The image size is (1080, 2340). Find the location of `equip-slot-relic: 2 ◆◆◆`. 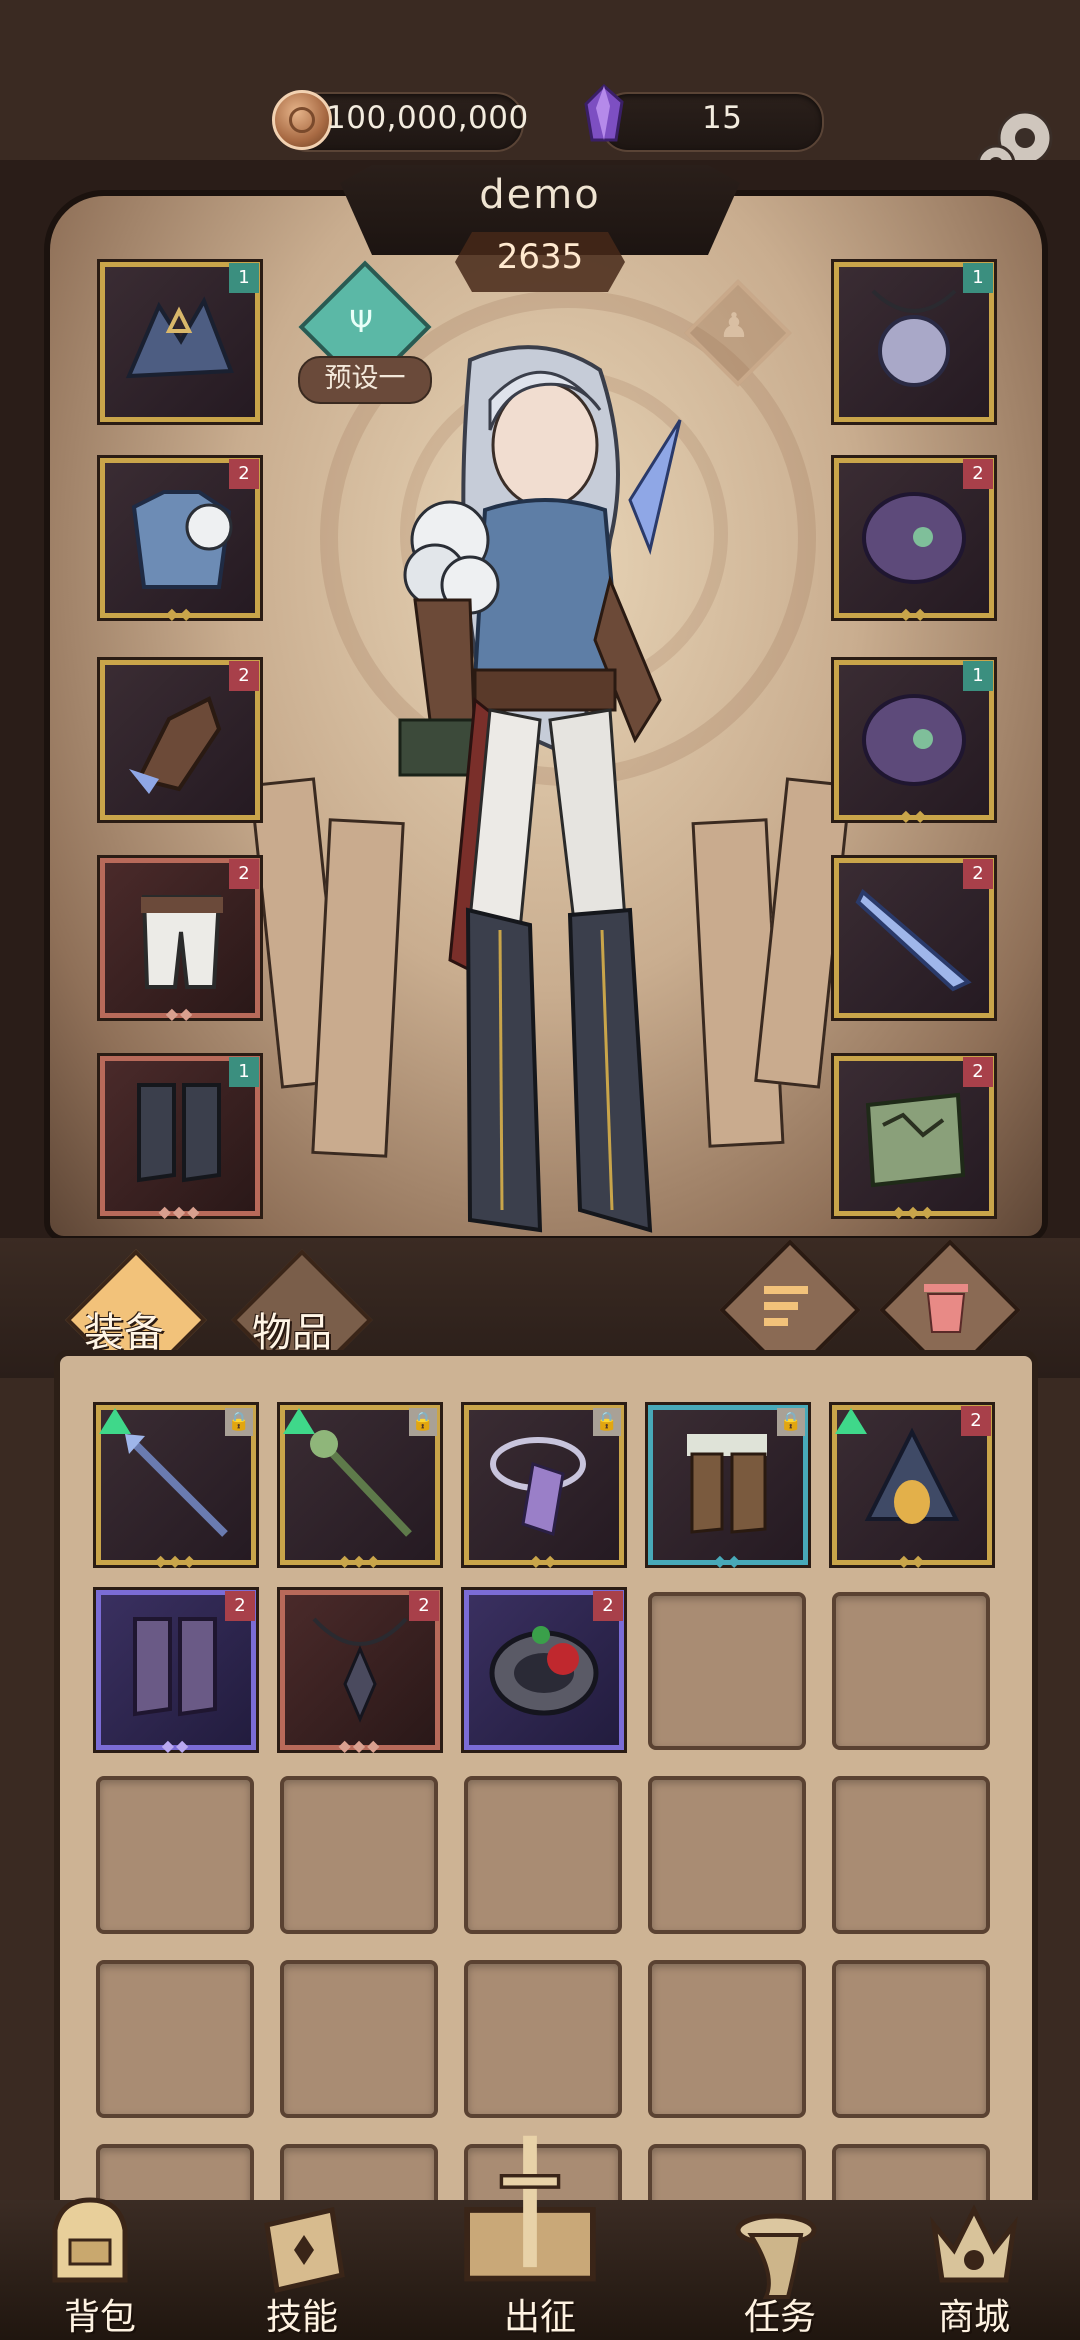

equip-slot-relic: 2 ◆◆◆ is located at coordinates (914, 1138).